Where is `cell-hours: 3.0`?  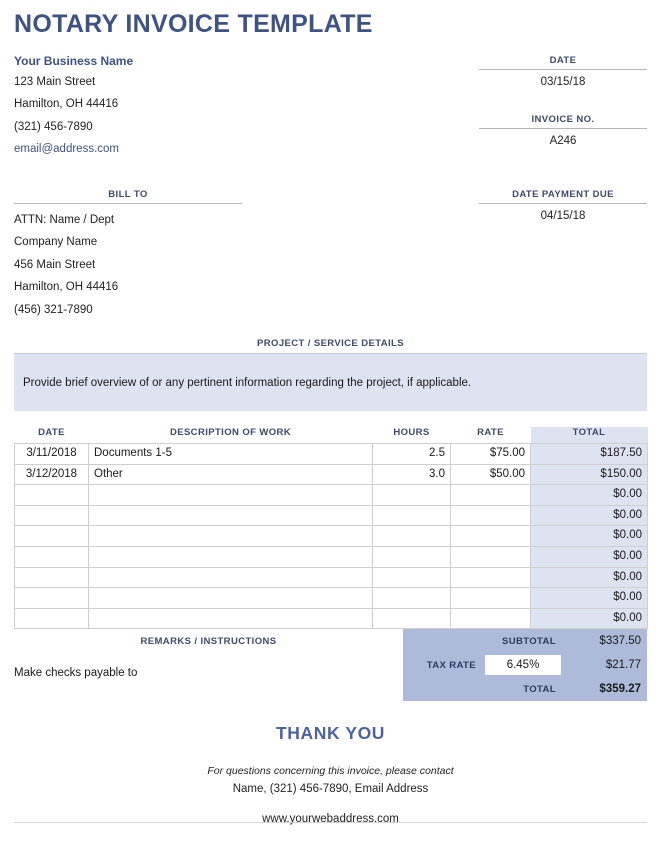 cell-hours: 3.0 is located at coordinates (411, 474).